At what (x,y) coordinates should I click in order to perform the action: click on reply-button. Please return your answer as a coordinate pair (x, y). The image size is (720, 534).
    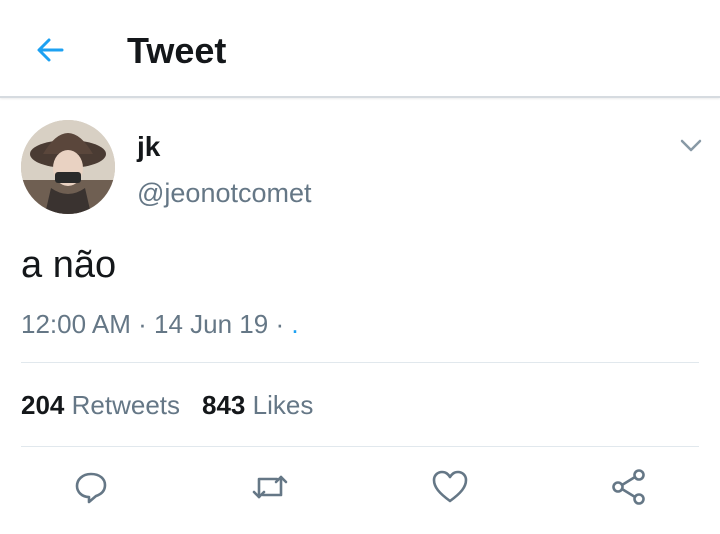
    Looking at the image, I should click on (91, 487).